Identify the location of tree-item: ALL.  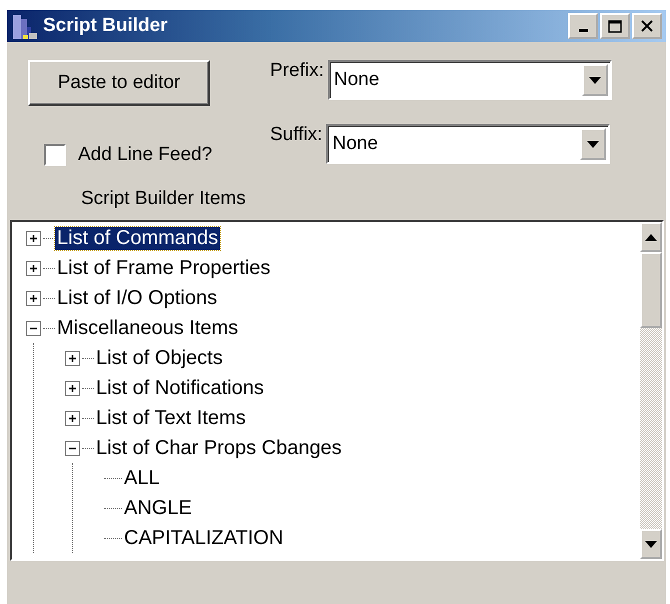
(142, 478).